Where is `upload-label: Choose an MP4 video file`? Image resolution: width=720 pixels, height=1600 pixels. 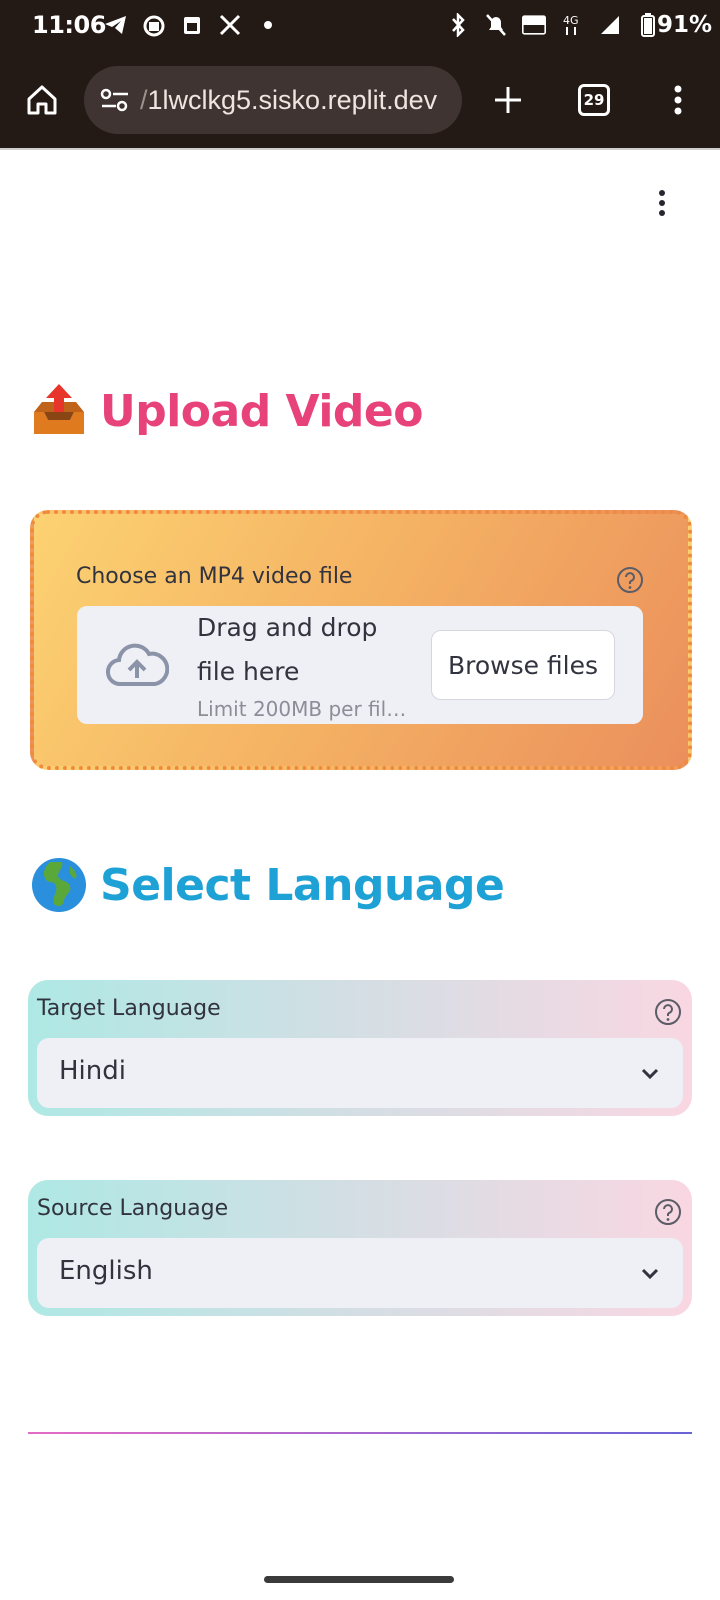 upload-label: Choose an MP4 video file is located at coordinates (214, 576).